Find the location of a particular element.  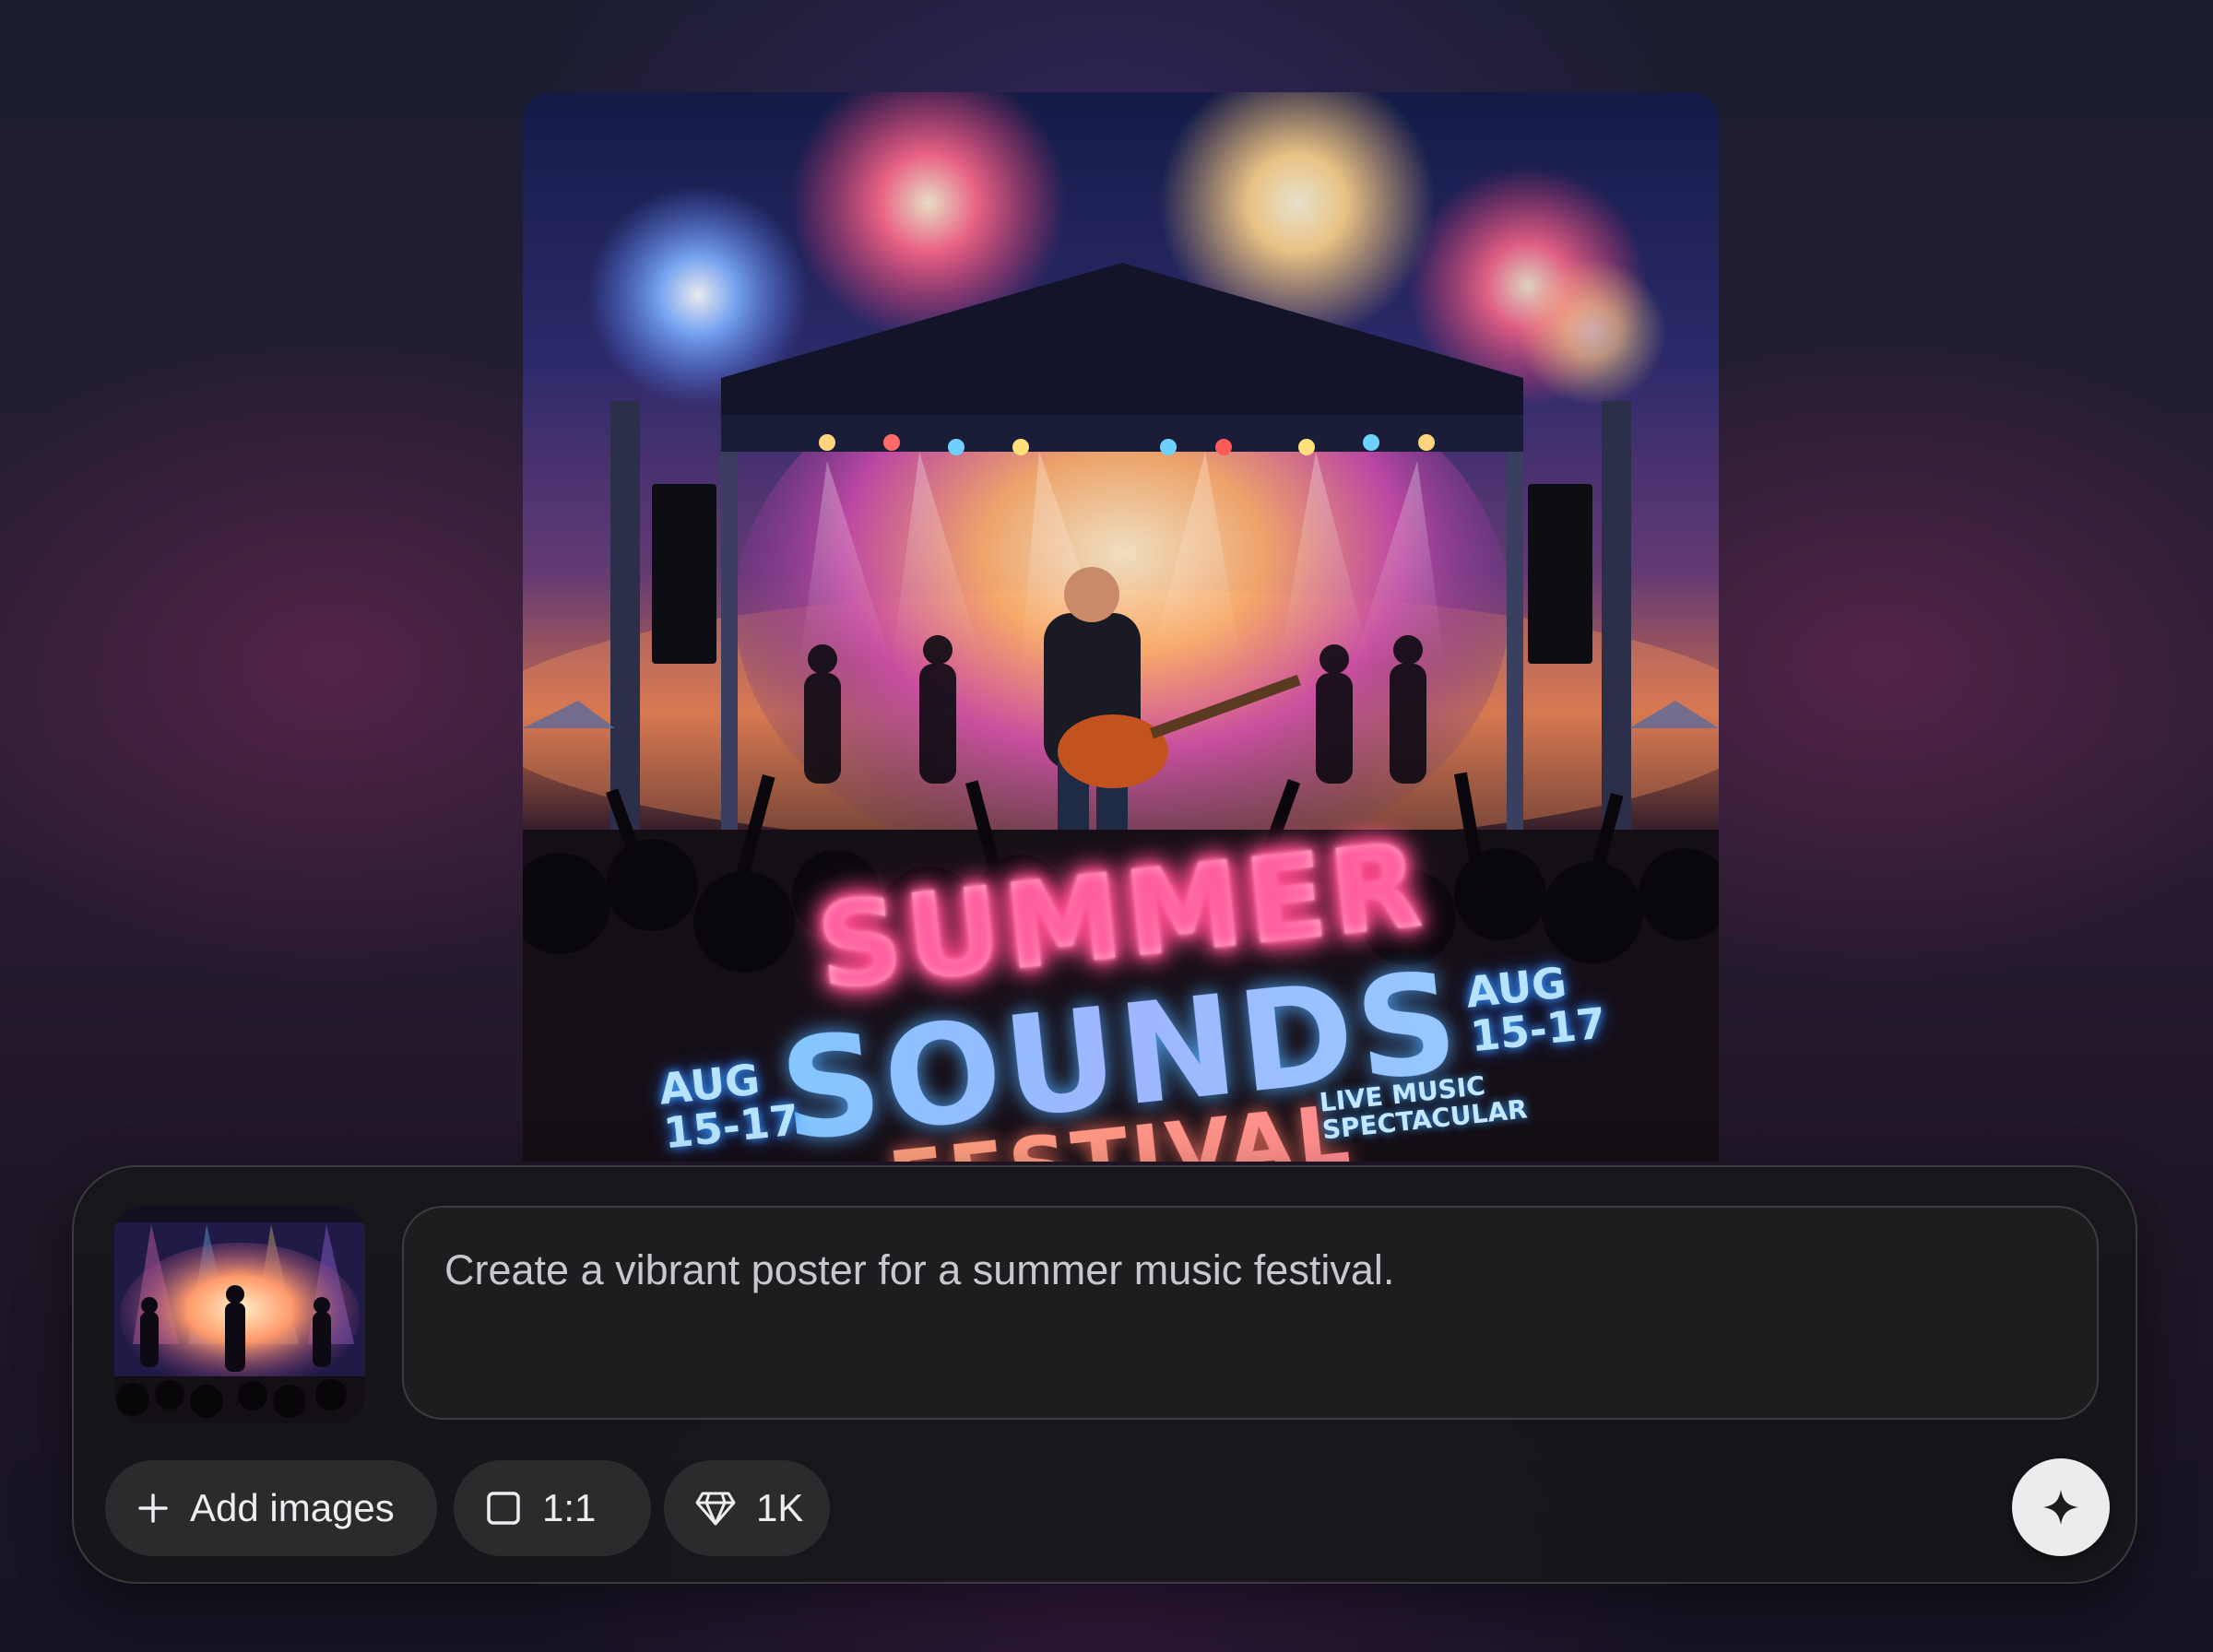

generate-button is located at coordinates (2061, 1507).